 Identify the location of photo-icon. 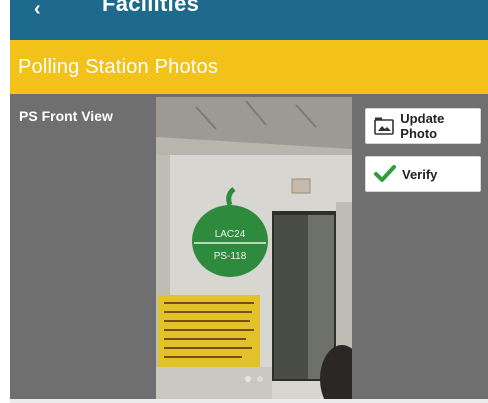
(384, 126).